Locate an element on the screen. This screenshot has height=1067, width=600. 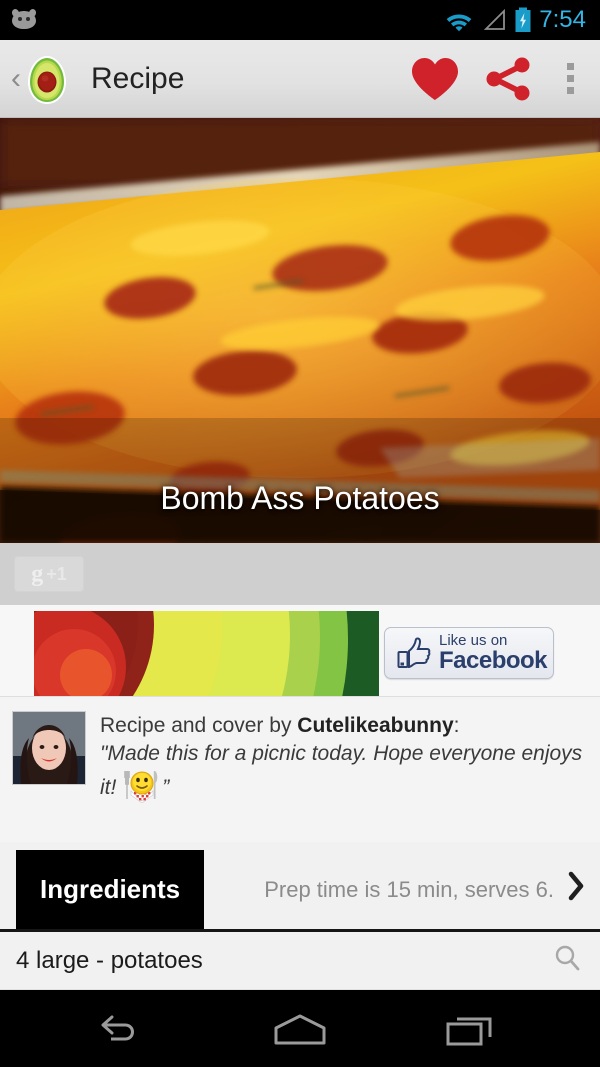
nav-back-button is located at coordinates (127, 1028).